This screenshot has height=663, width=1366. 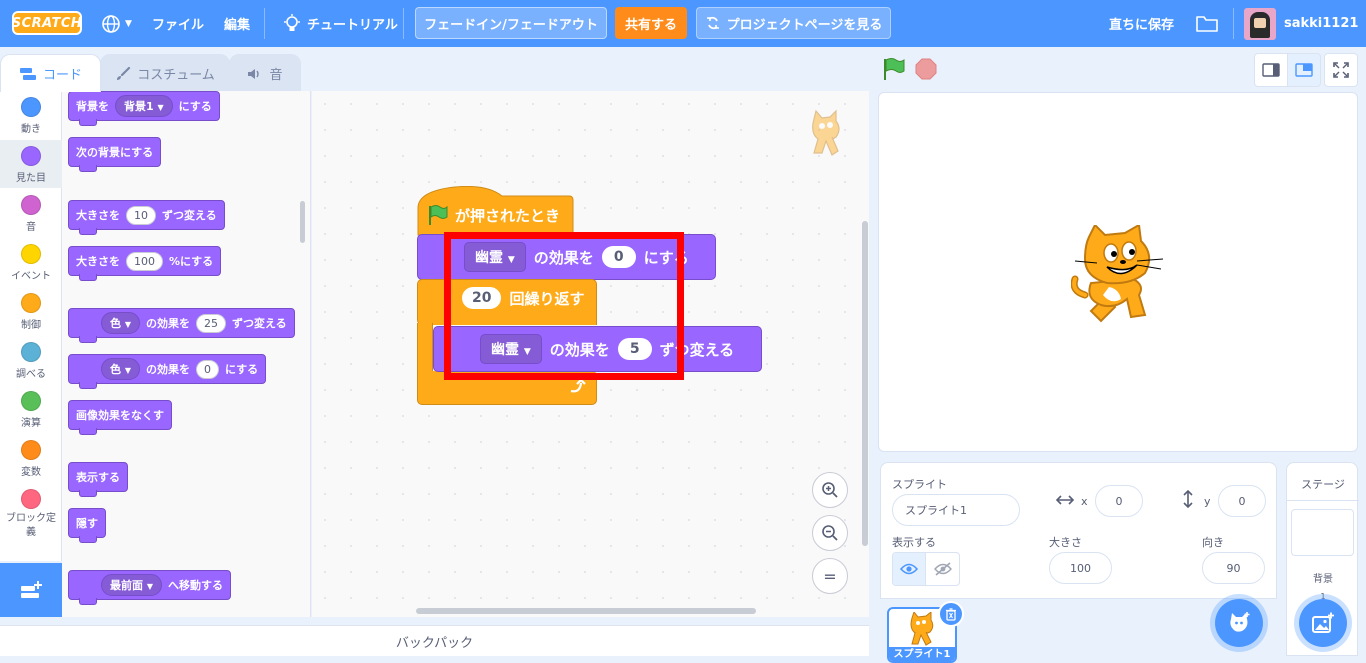 What do you see at coordinates (511, 23) in the screenshot?
I see `project-title-input: フェードイン/フェードアウト` at bounding box center [511, 23].